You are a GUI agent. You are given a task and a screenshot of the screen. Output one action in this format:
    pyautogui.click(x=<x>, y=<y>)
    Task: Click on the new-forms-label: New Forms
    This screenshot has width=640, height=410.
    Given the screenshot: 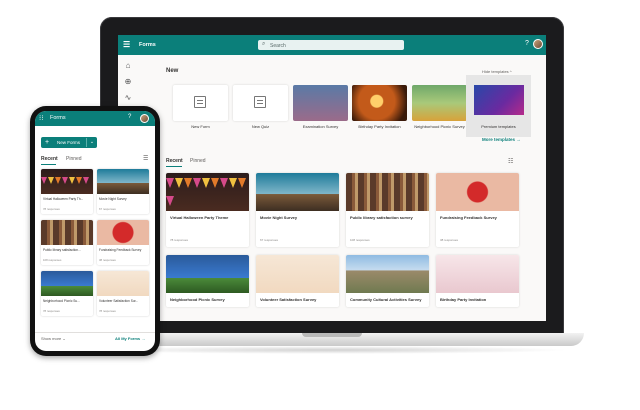 What is the action you would take?
    pyautogui.click(x=69, y=142)
    